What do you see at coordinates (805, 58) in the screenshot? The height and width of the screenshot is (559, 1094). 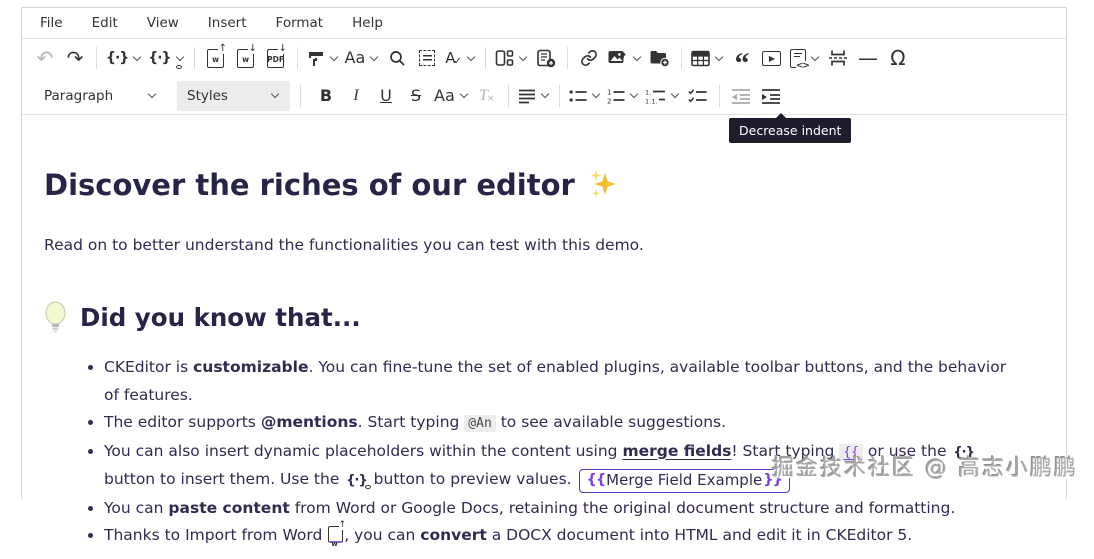 I see `html-embed-button: <>` at bounding box center [805, 58].